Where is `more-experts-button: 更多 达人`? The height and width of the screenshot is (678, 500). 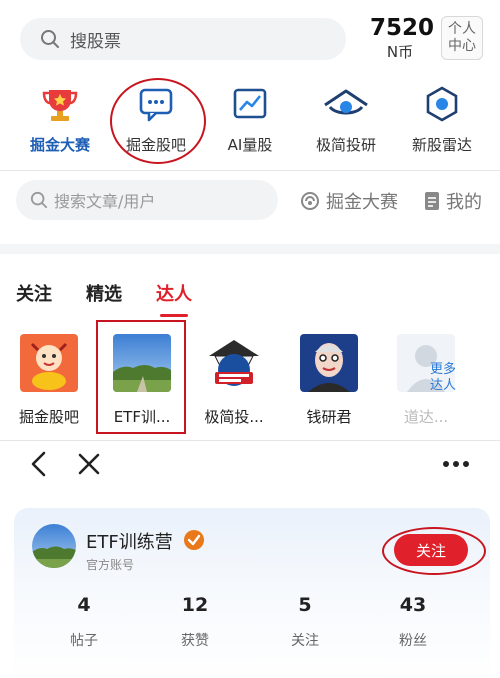
more-experts-button: 更多 达人 is located at coordinates (443, 378).